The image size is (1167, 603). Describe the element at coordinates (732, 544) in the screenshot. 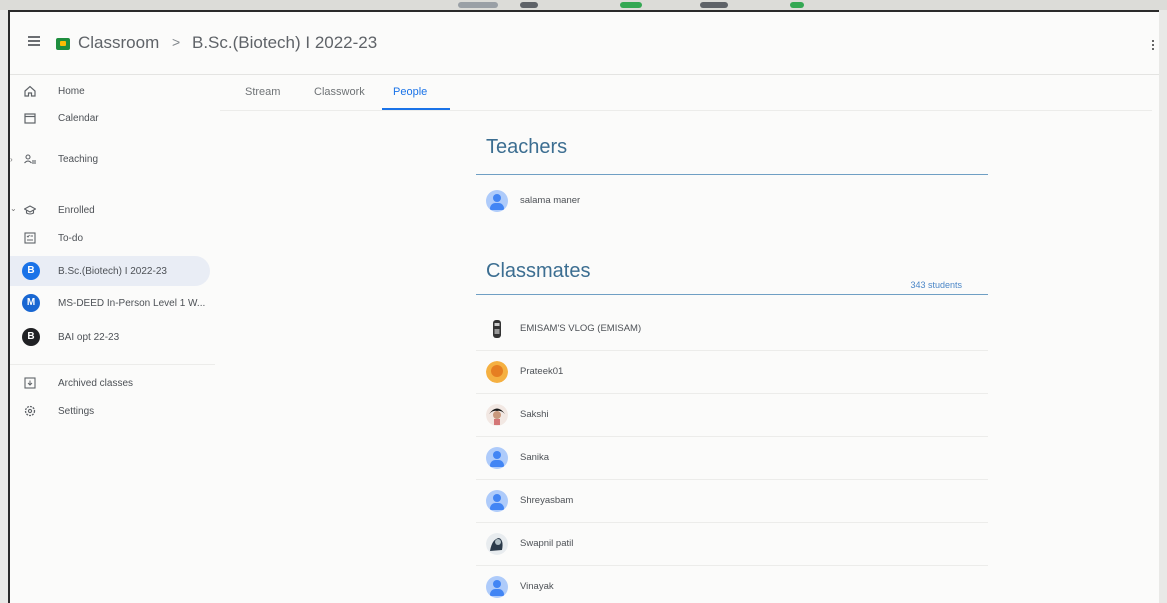

I see `list-item: Swapnil patil` at that location.